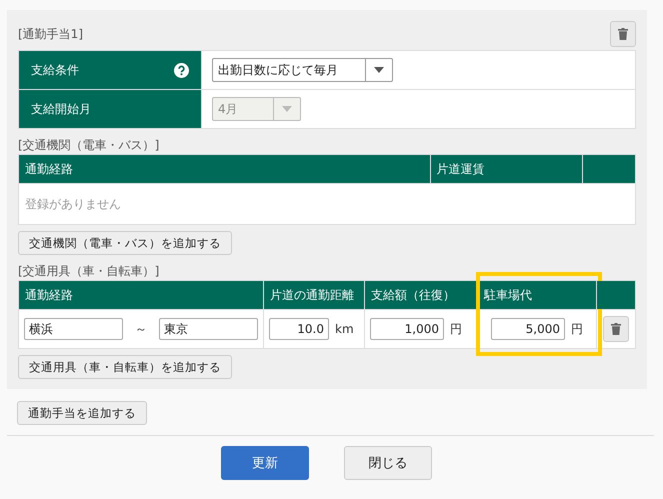 Image resolution: width=663 pixels, height=499 pixels. What do you see at coordinates (89, 271) in the screenshot?
I see `section-title: [交通用具（車・自転車）]` at bounding box center [89, 271].